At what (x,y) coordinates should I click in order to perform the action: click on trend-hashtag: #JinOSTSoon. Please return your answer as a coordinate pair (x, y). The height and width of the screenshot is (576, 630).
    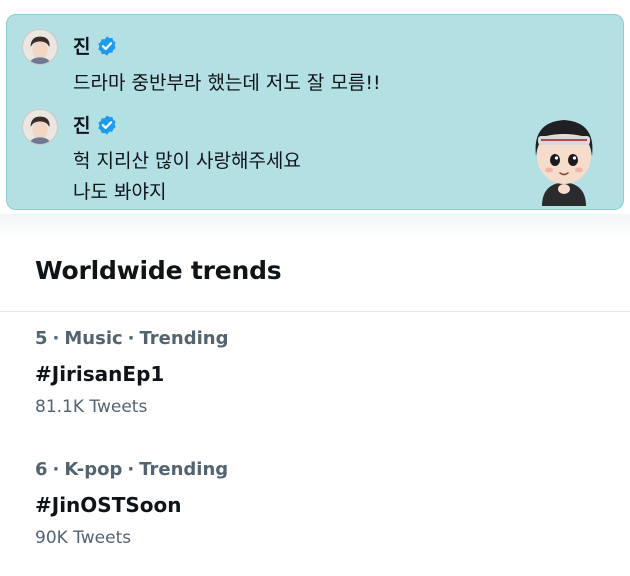
    Looking at the image, I should click on (315, 505).